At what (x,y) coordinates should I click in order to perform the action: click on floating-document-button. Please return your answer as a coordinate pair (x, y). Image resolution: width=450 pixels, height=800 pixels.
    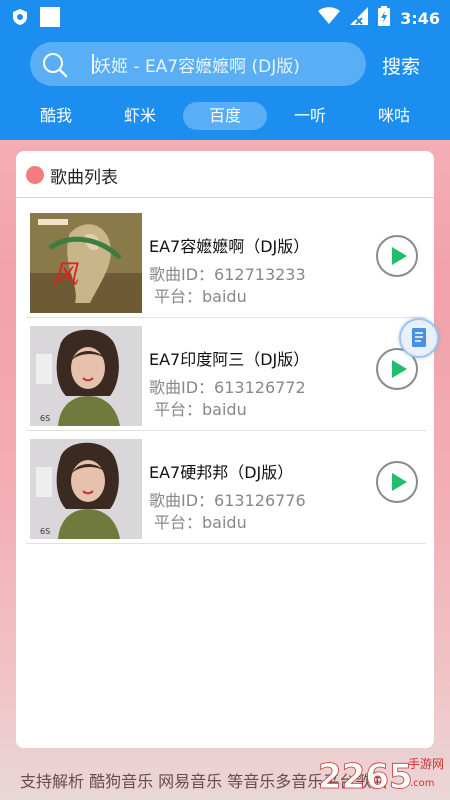
    Looking at the image, I should click on (419, 338).